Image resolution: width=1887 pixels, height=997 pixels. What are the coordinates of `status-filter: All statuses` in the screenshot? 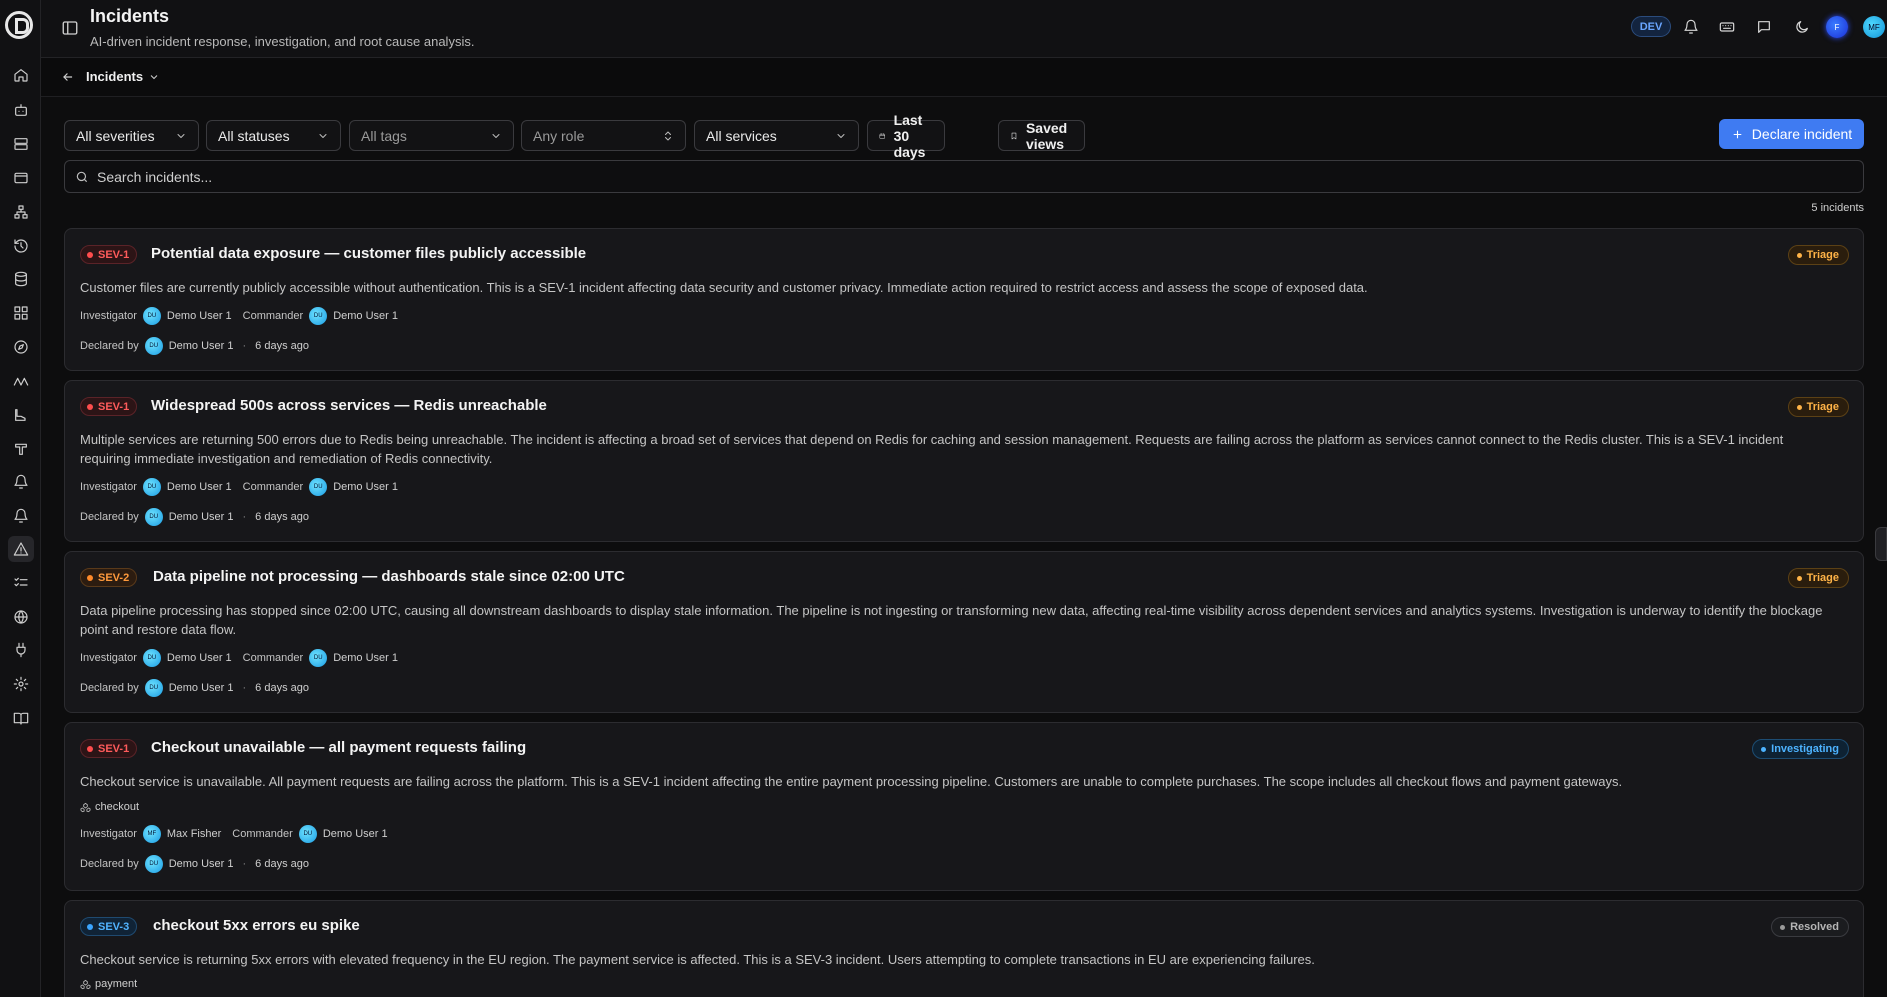 It's located at (273, 135).